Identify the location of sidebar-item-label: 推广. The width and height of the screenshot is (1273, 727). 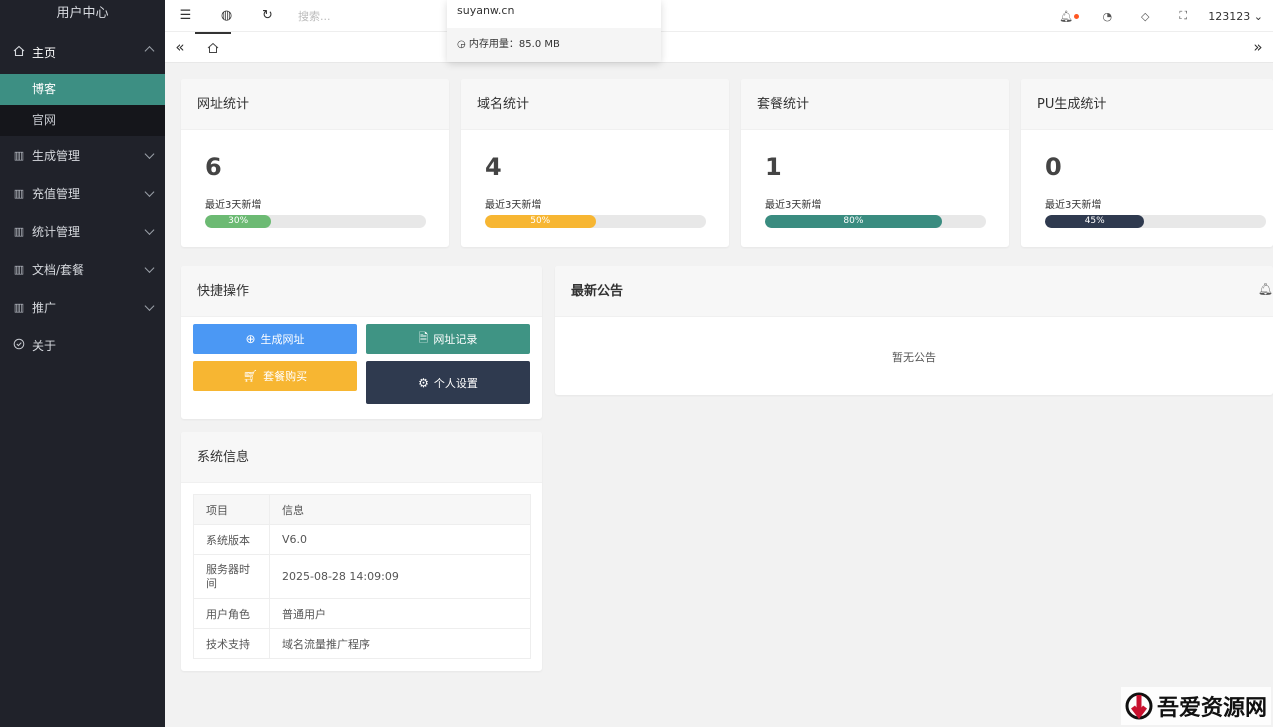
(44, 307).